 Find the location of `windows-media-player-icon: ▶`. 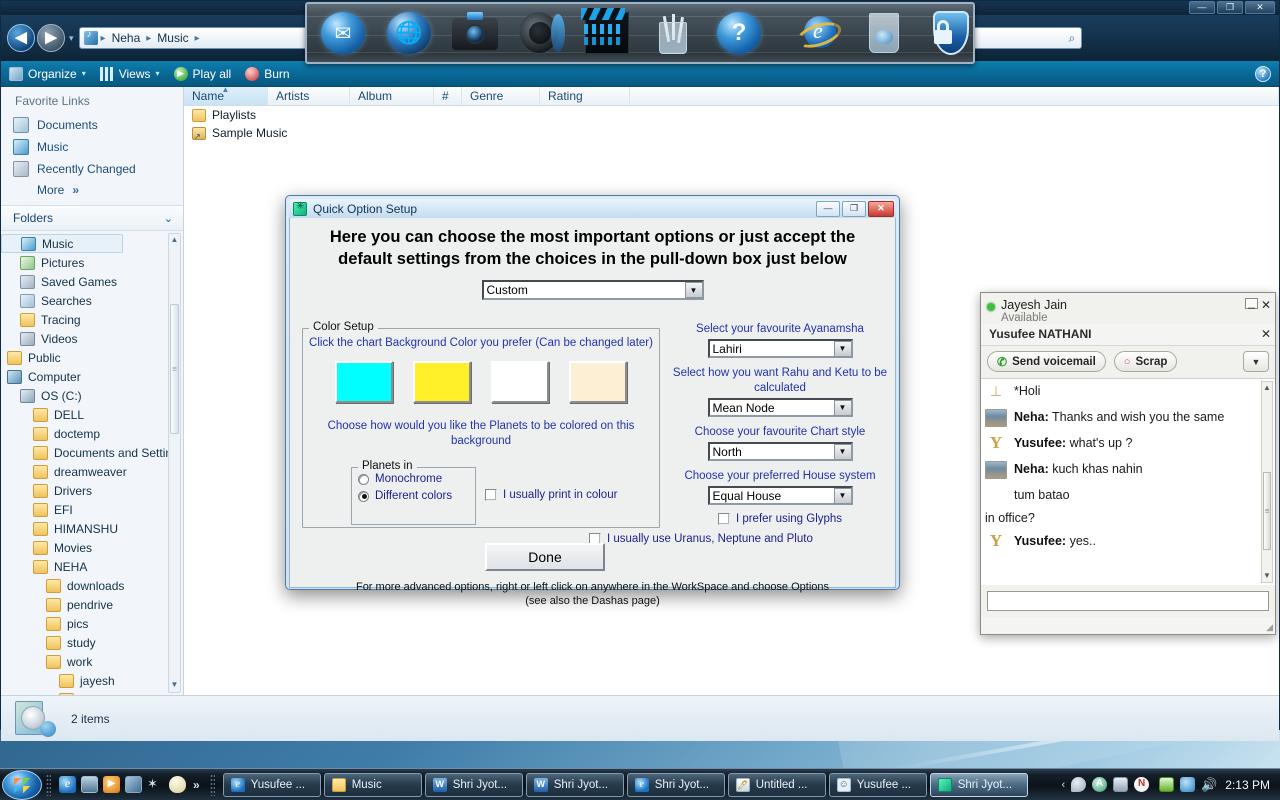

windows-media-player-icon: ▶ is located at coordinates (111, 784).